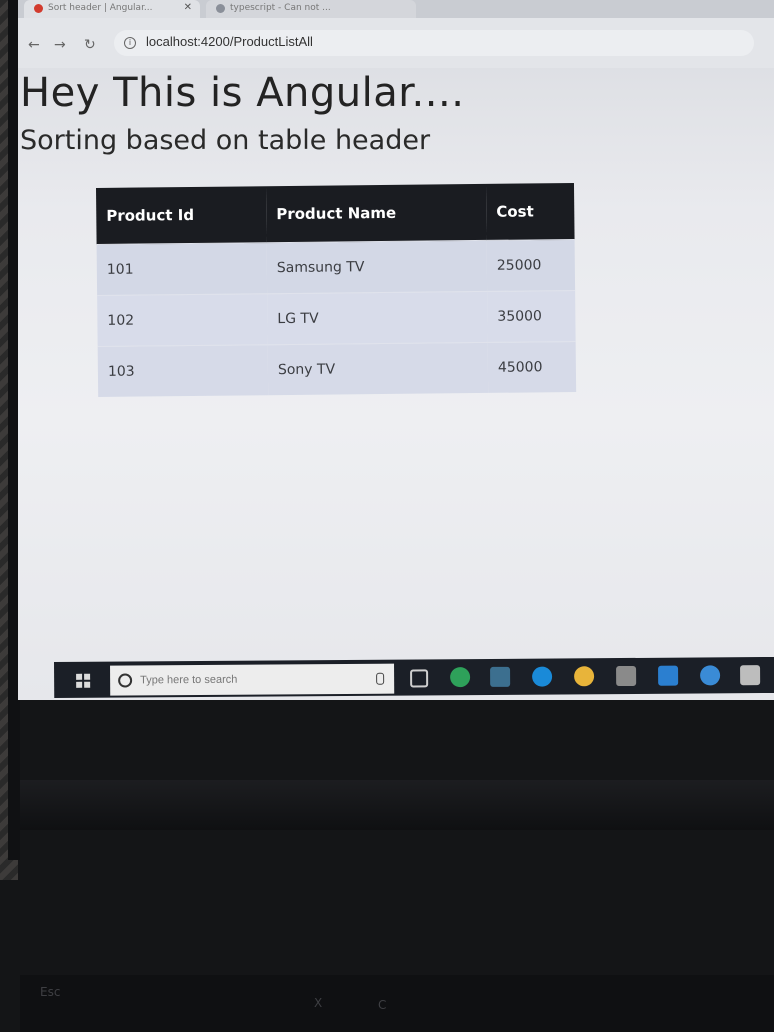  What do you see at coordinates (500, 676) in the screenshot?
I see `app-icon-folder` at bounding box center [500, 676].